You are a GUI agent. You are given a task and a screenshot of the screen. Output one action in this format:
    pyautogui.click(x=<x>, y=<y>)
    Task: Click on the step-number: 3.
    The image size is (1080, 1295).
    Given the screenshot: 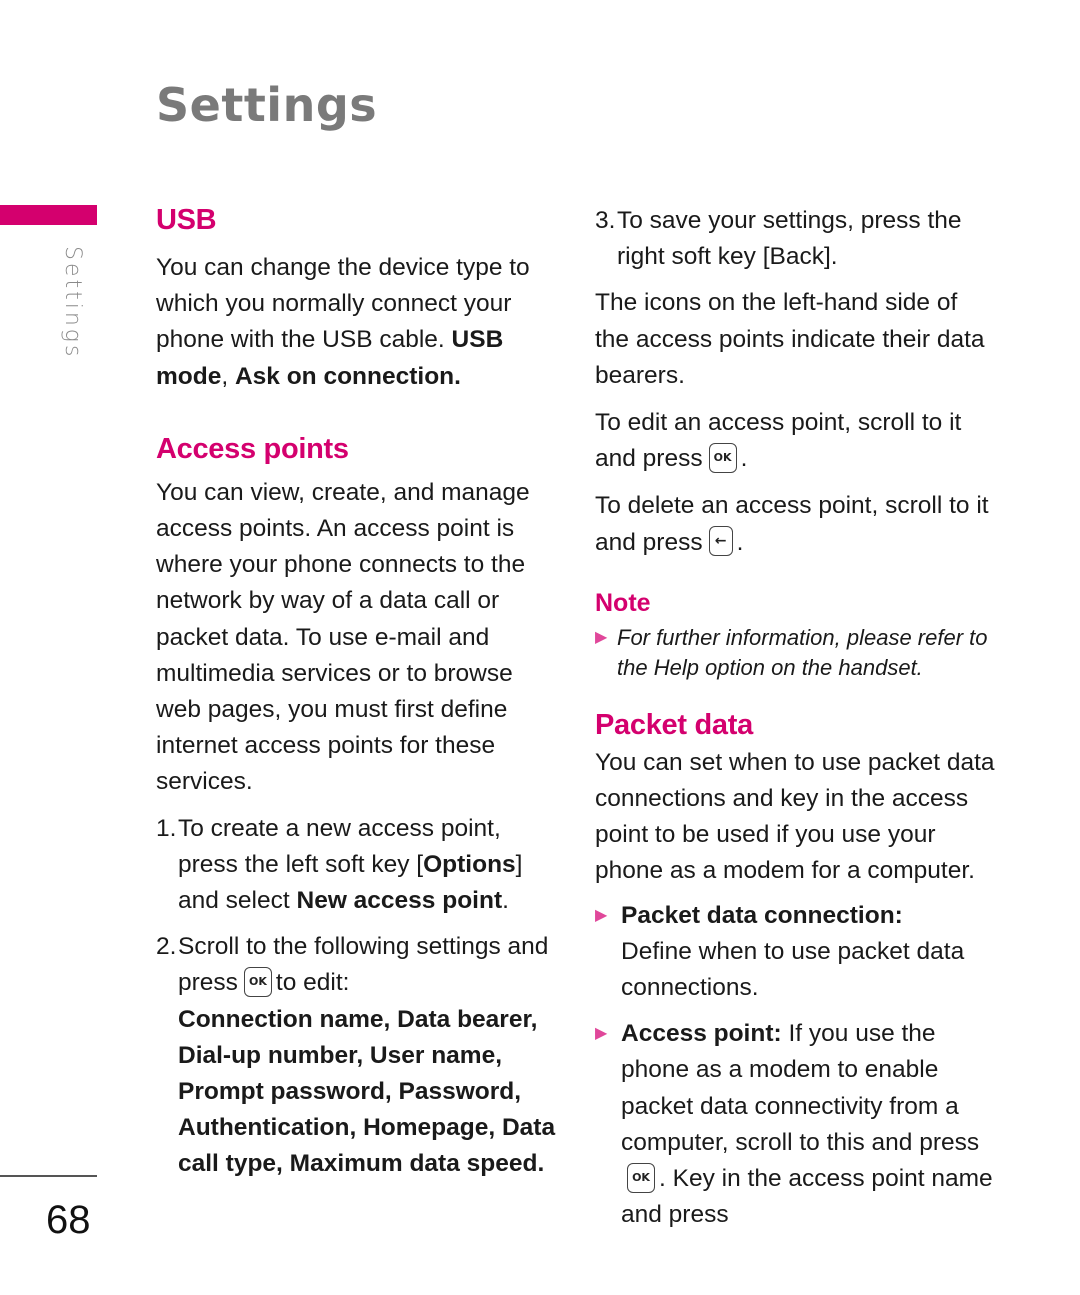 What is the action you would take?
    pyautogui.click(x=605, y=220)
    